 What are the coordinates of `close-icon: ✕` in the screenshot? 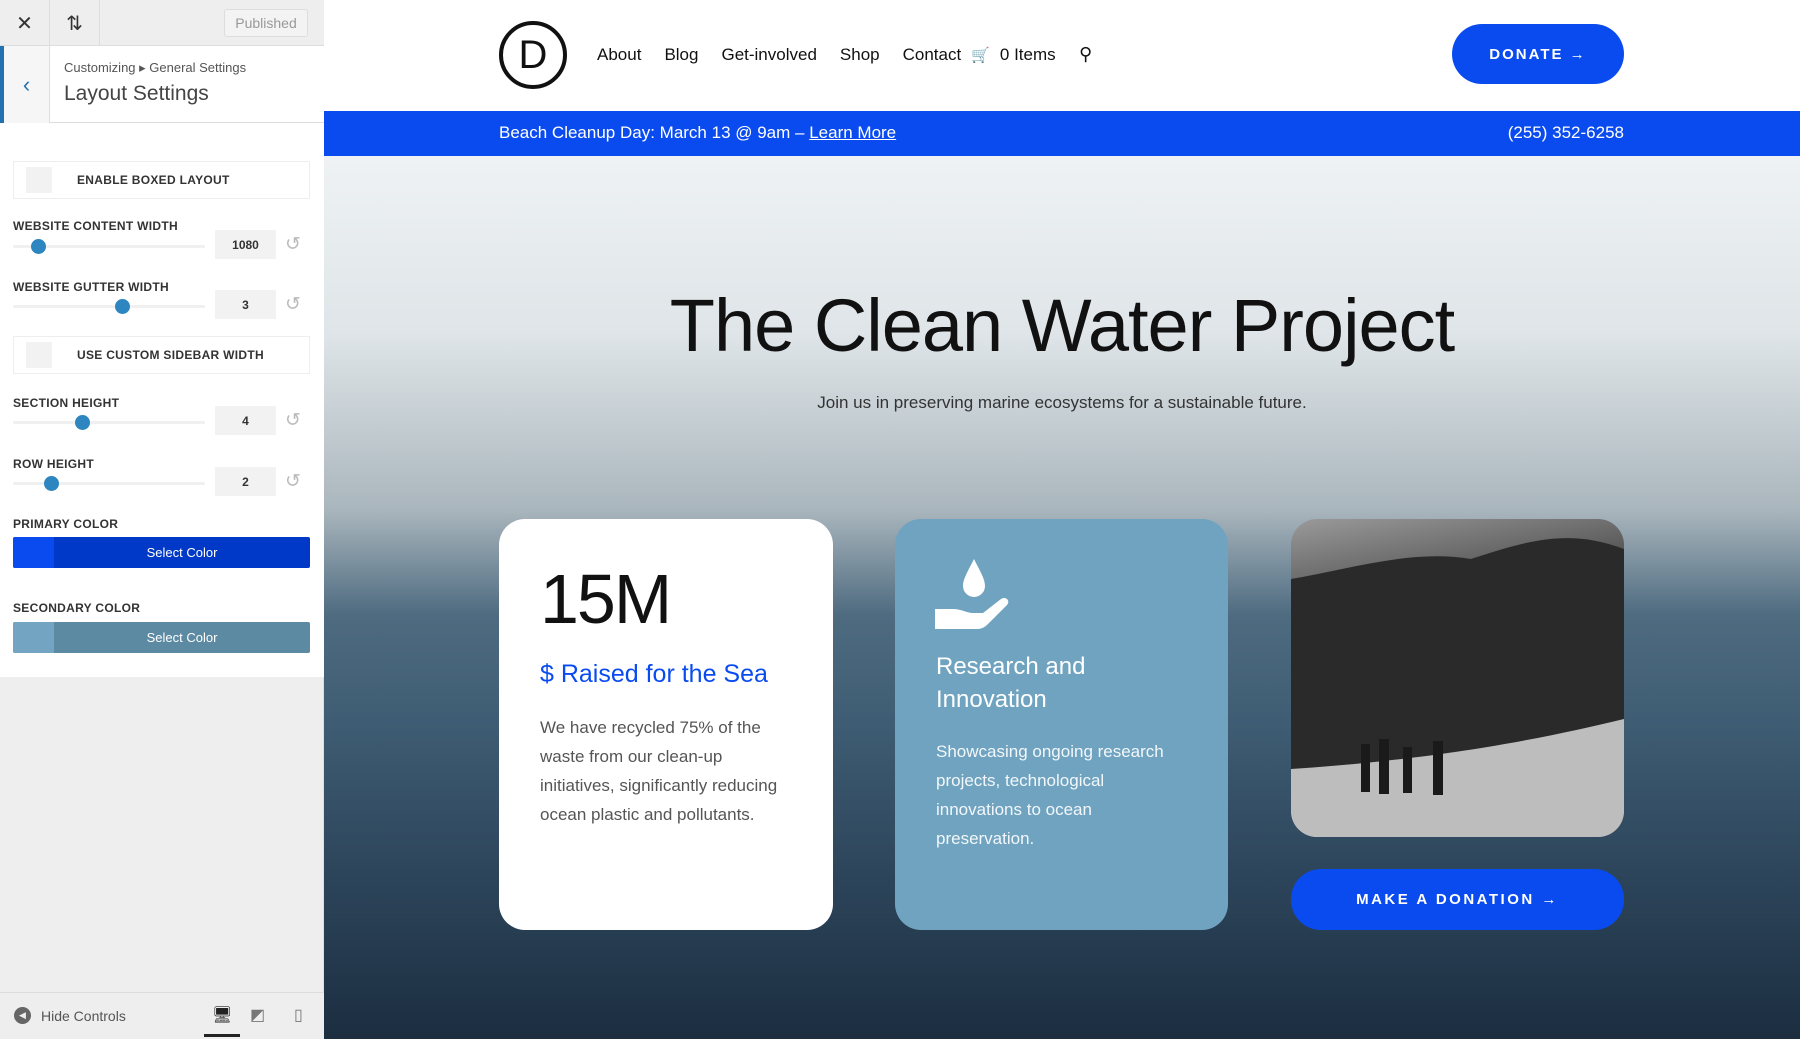 It's located at (25, 23).